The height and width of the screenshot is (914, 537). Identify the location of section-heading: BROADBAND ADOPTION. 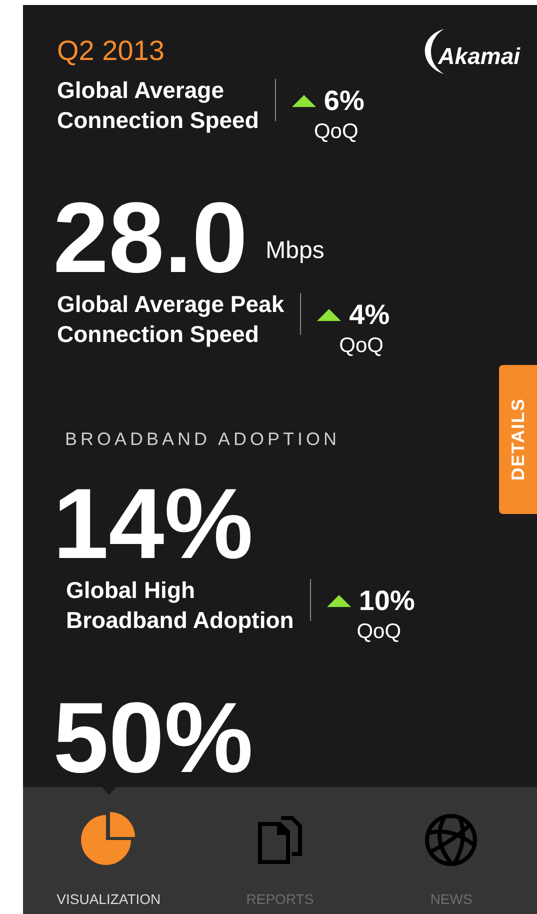
(202, 439).